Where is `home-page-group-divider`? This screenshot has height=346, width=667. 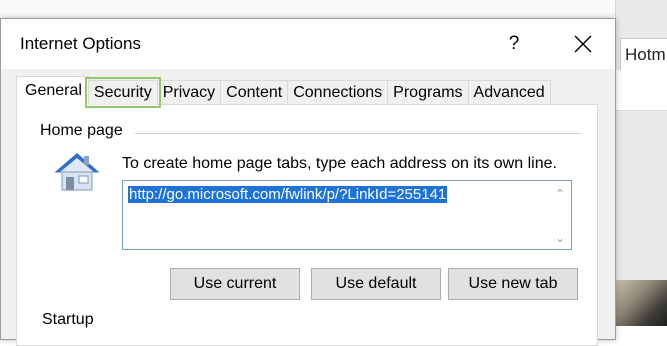 home-page-group-divider is located at coordinates (358, 133).